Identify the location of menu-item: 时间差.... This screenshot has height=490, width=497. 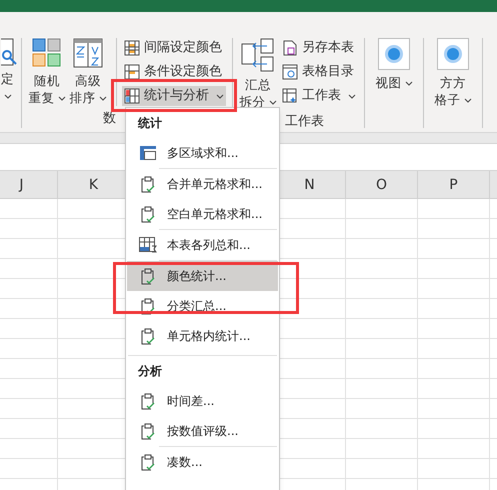
(202, 401).